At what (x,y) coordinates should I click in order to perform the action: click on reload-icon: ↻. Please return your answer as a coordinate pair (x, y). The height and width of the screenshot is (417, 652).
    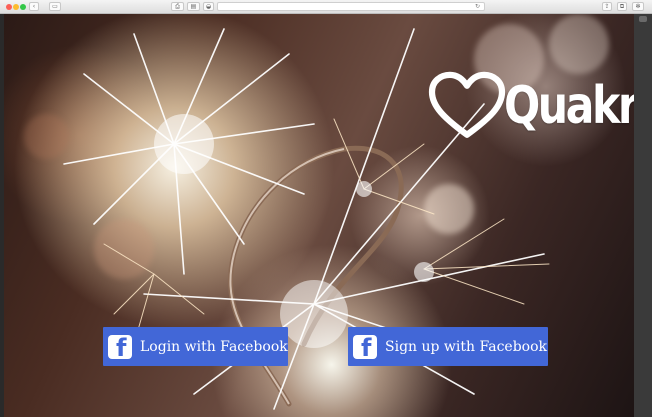
    Looking at the image, I should click on (477, 7).